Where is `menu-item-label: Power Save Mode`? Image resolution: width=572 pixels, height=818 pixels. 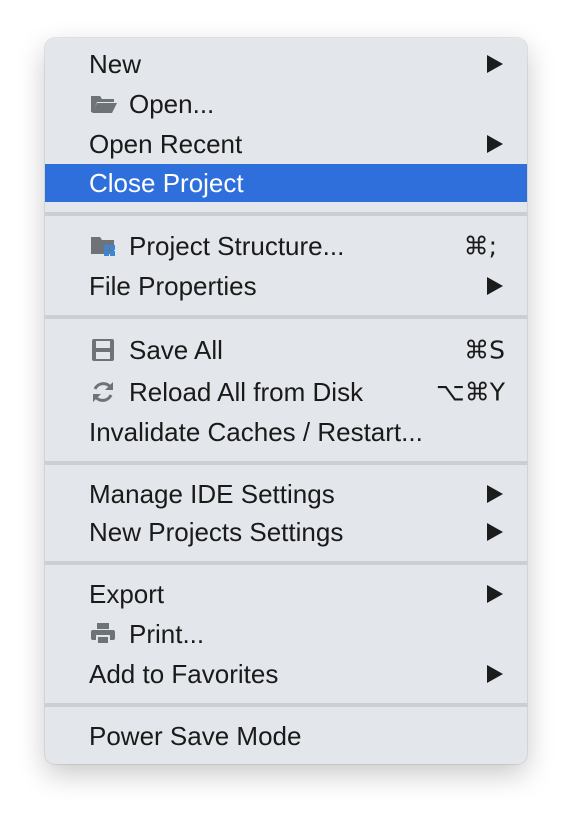
menu-item-label: Power Save Mode is located at coordinates (195, 736).